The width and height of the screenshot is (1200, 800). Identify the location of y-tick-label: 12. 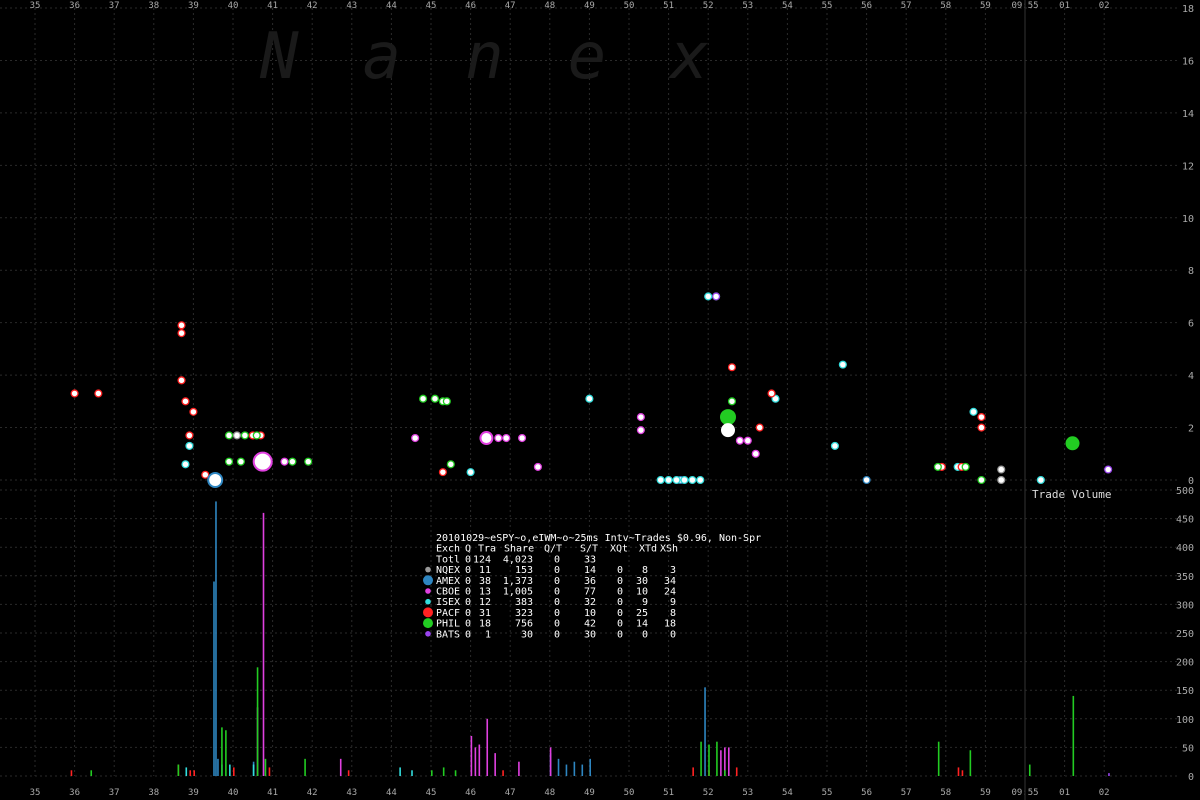
(1188, 166).